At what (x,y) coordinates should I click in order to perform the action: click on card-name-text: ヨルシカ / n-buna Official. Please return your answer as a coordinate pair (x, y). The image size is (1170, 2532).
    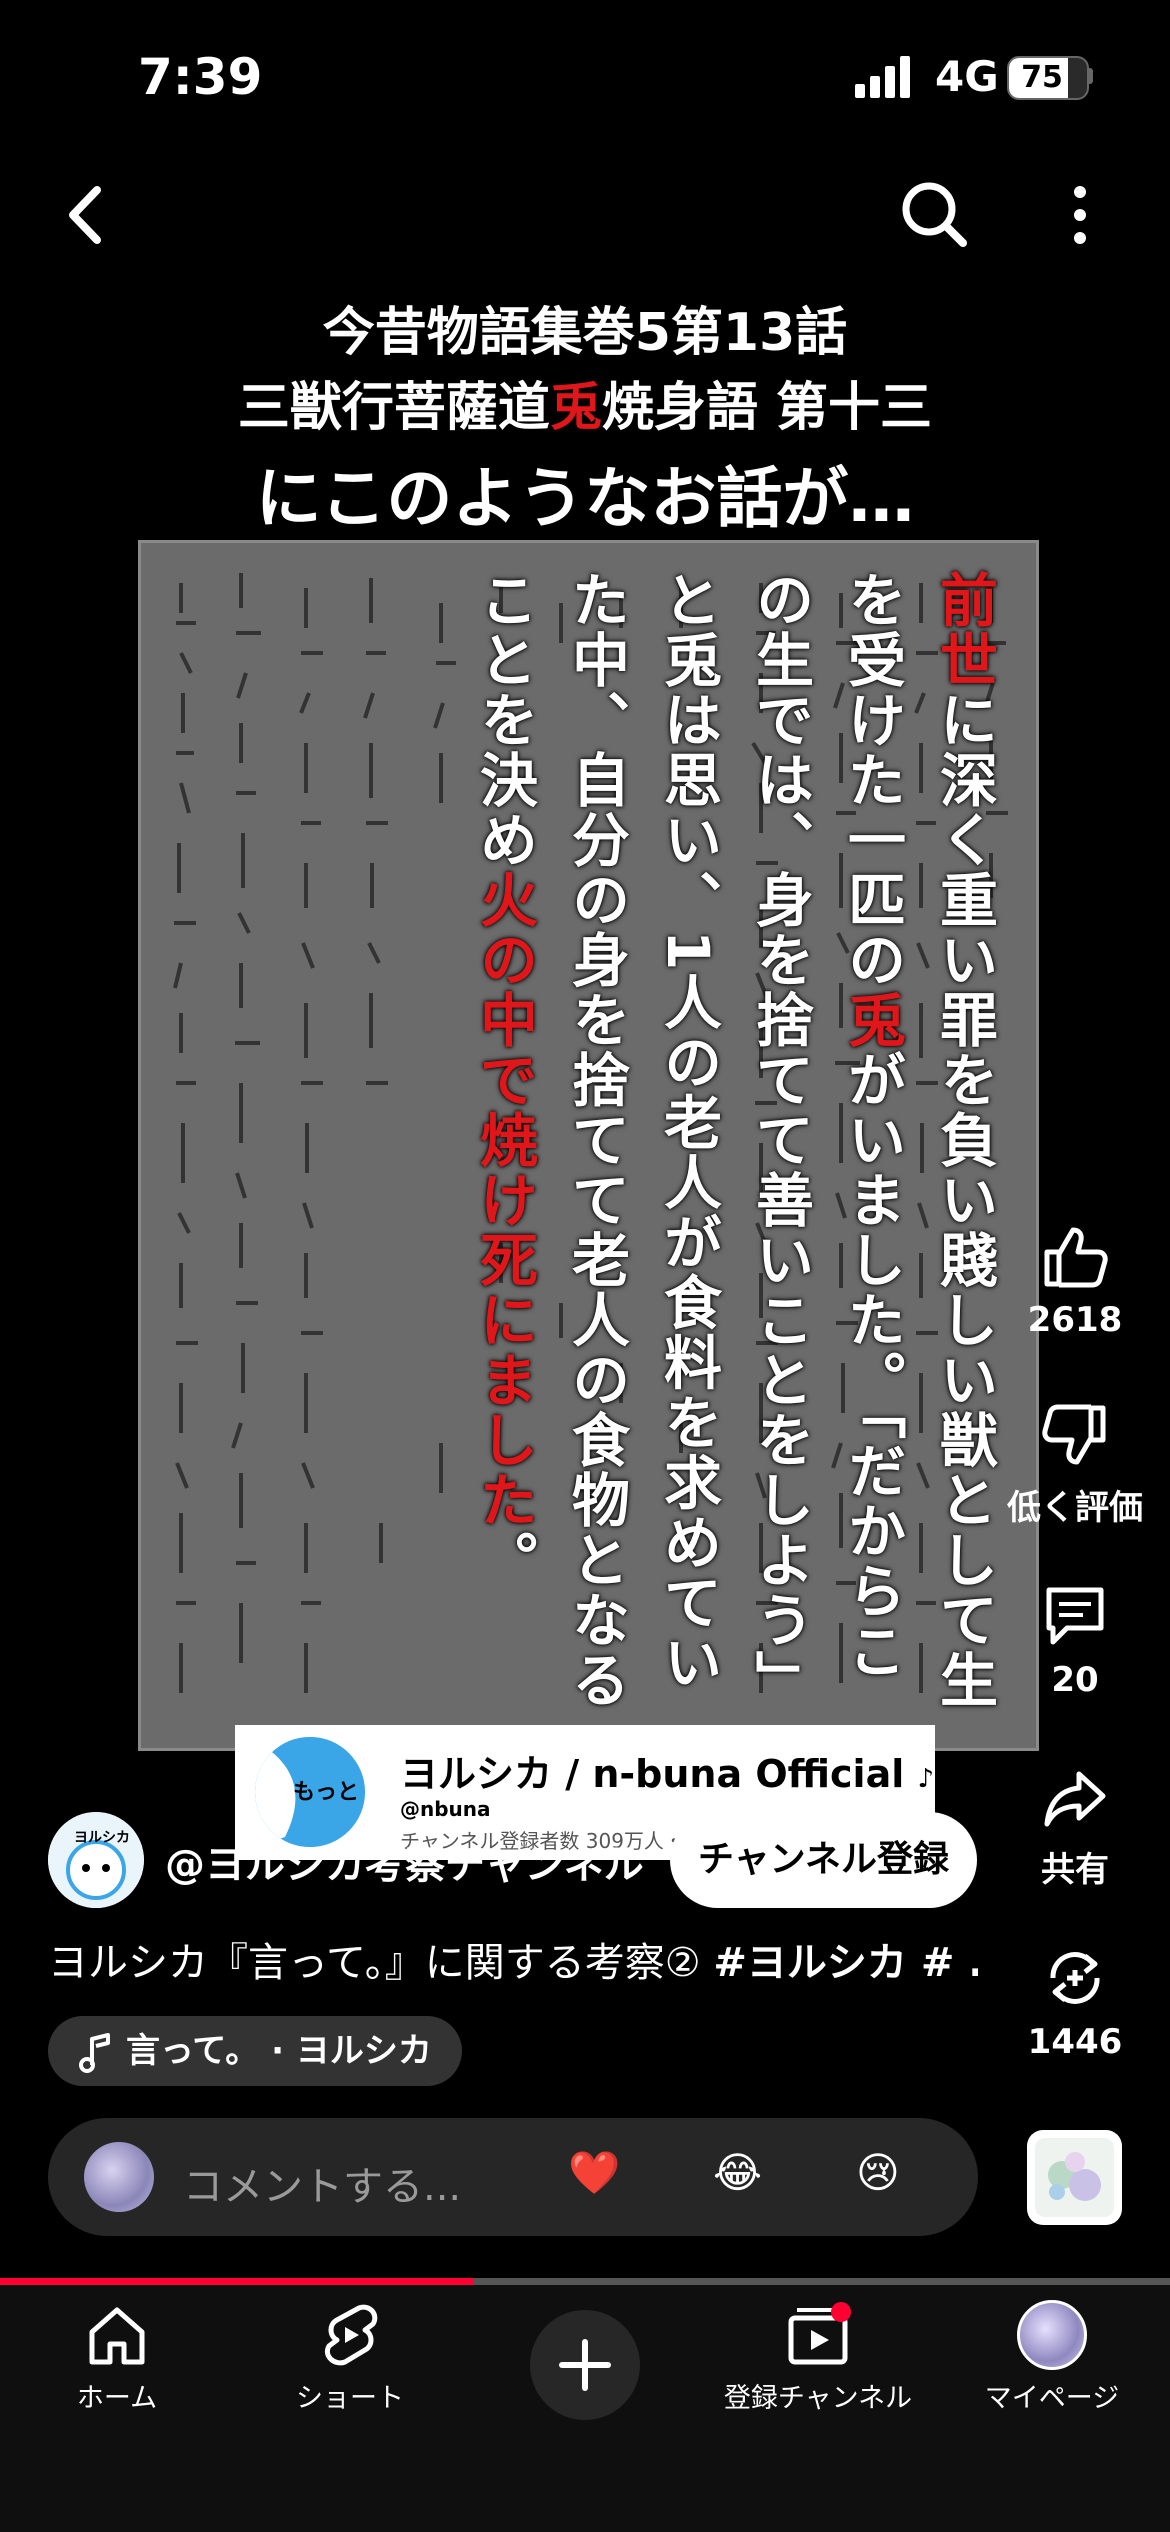
    Looking at the image, I should click on (652, 1774).